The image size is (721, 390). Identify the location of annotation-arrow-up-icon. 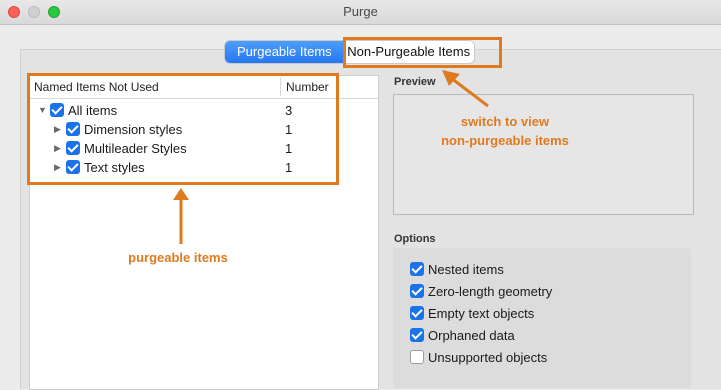
(181, 216).